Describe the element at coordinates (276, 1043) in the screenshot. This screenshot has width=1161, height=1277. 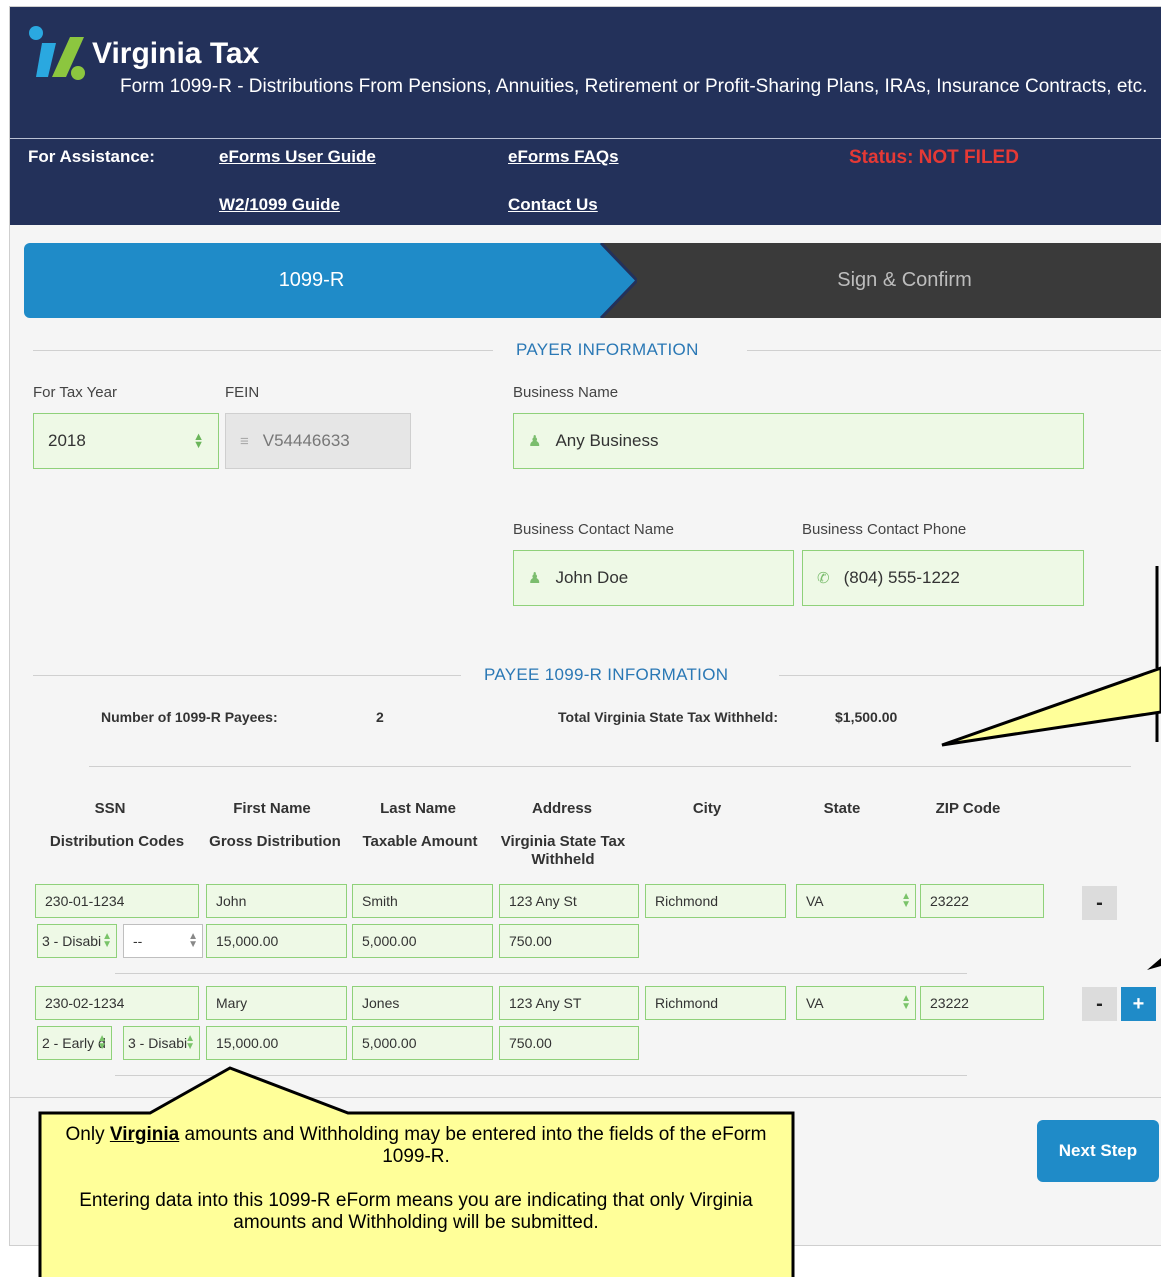
I see `payee2-gross-input: 15,000.00` at that location.